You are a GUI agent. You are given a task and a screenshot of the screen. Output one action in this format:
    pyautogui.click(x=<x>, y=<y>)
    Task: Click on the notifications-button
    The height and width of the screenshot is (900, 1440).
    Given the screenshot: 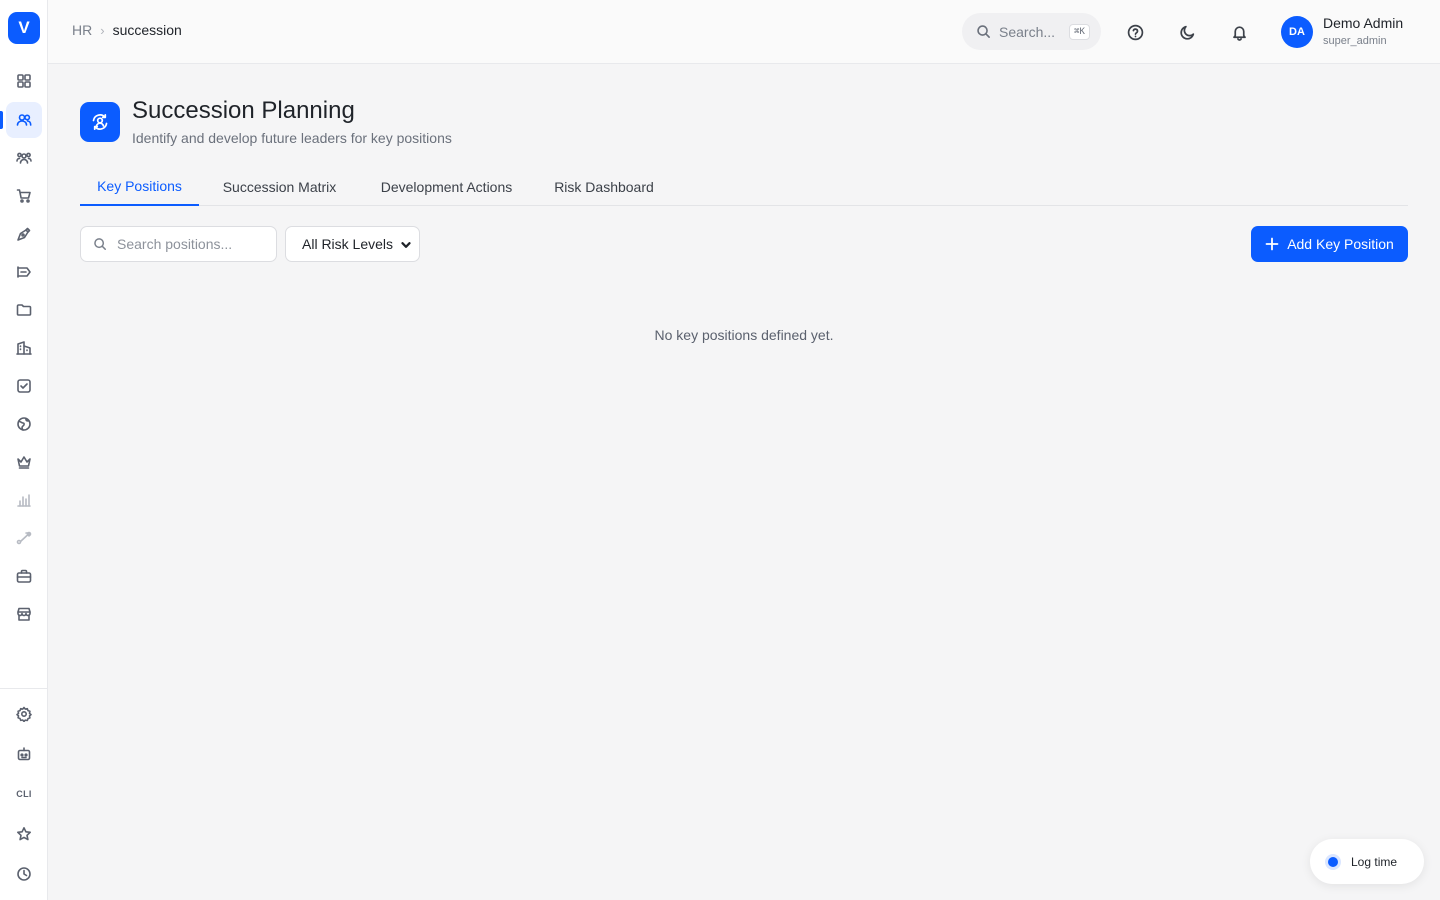 What is the action you would take?
    pyautogui.click(x=1239, y=32)
    